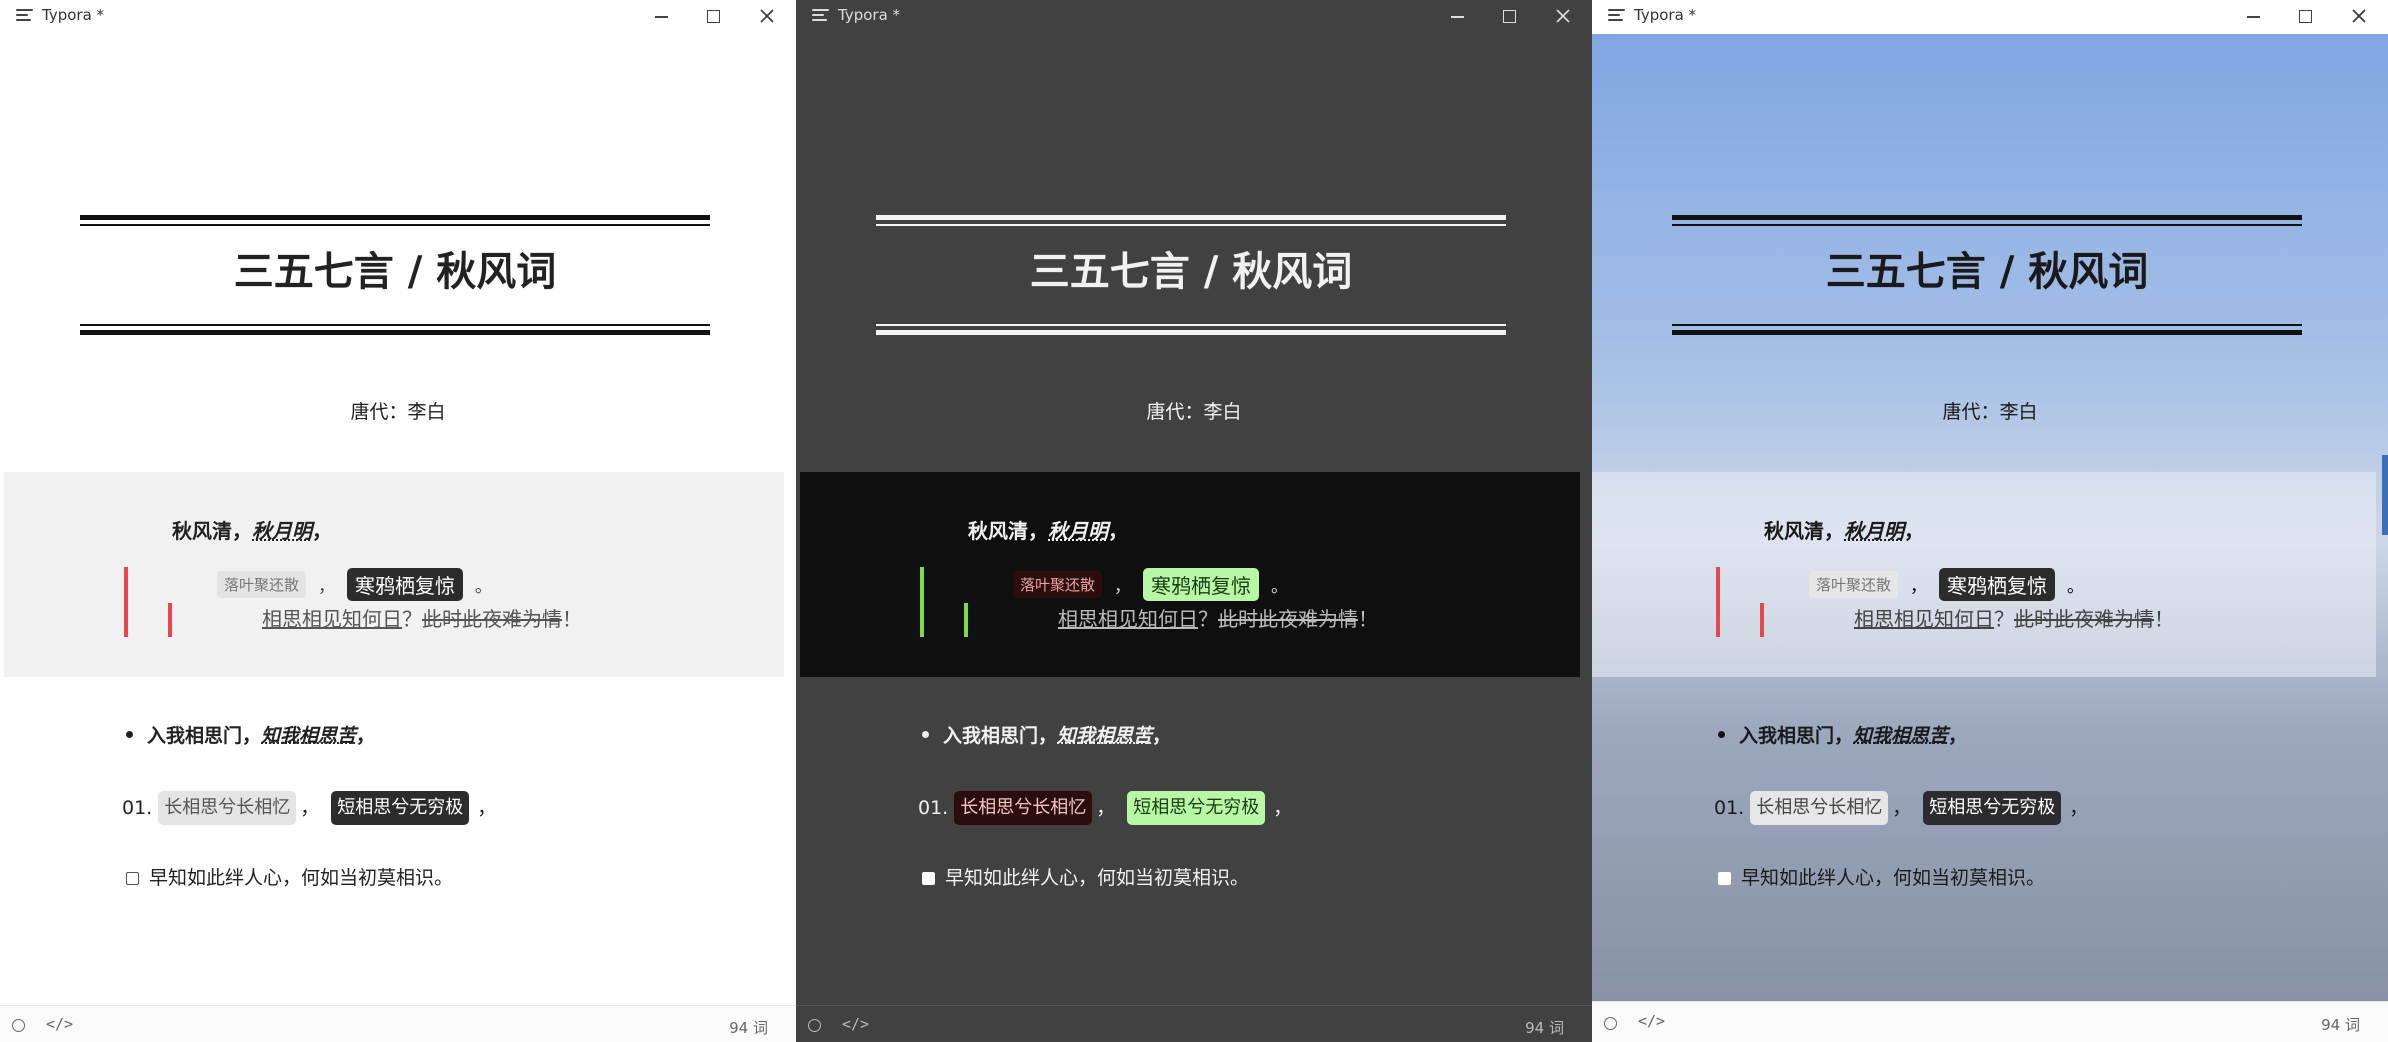  I want to click on punctuation: ？, so click(1208, 619).